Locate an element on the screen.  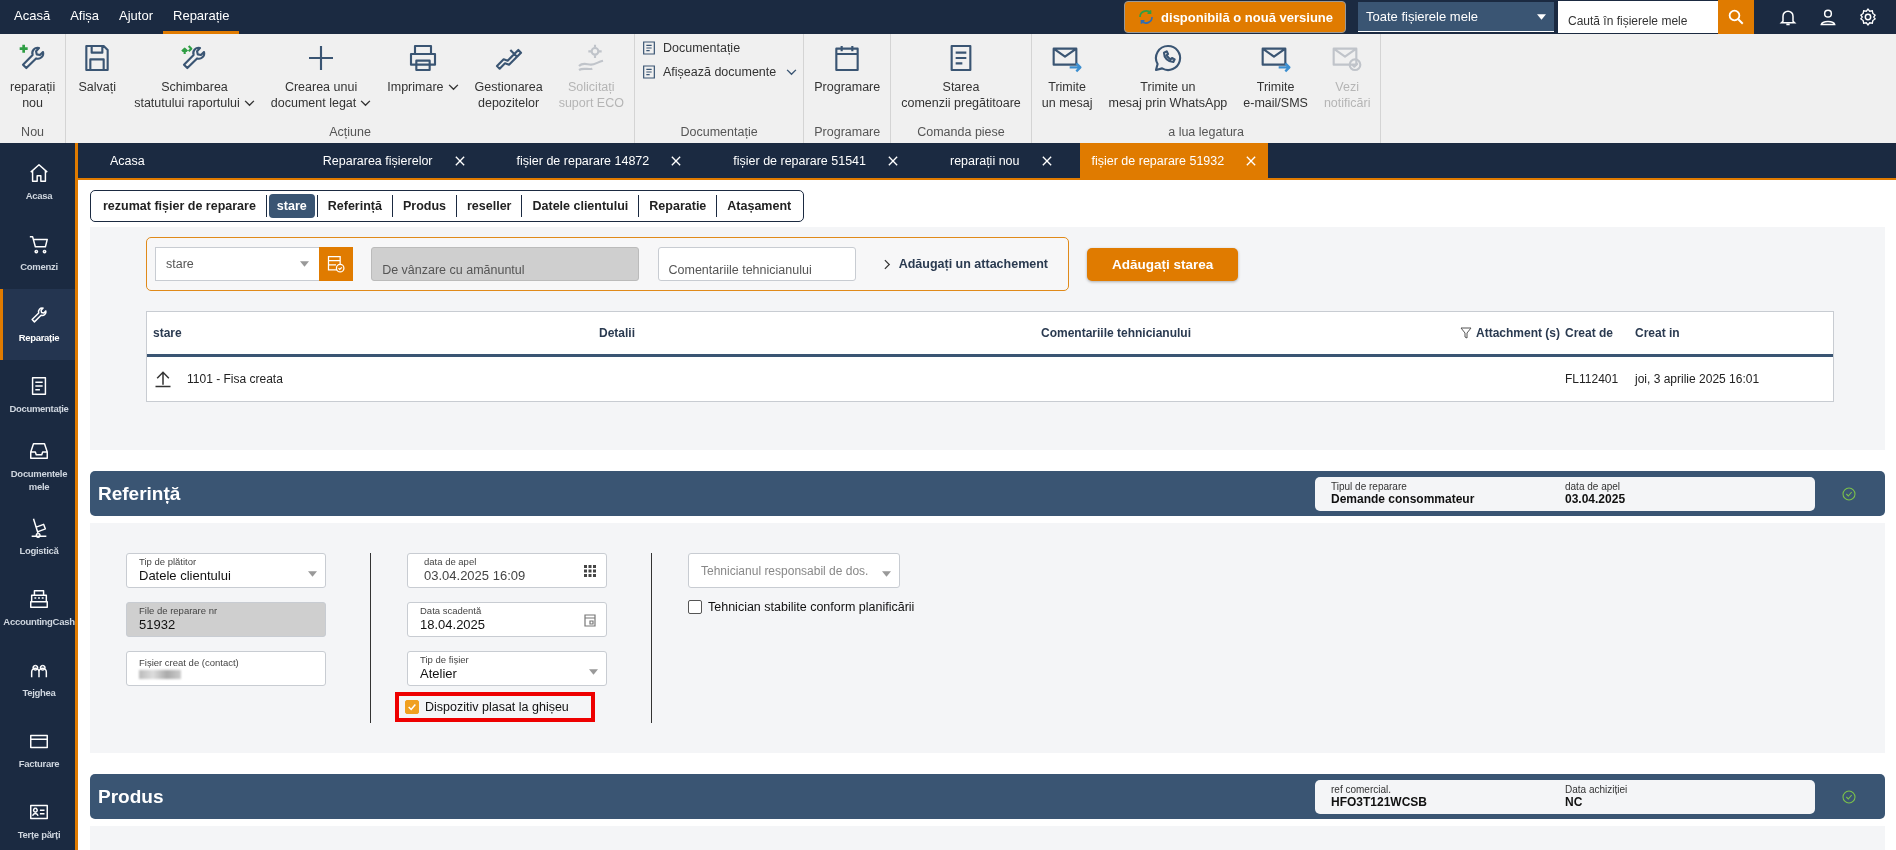
section-tab: reseller is located at coordinates (489, 206).